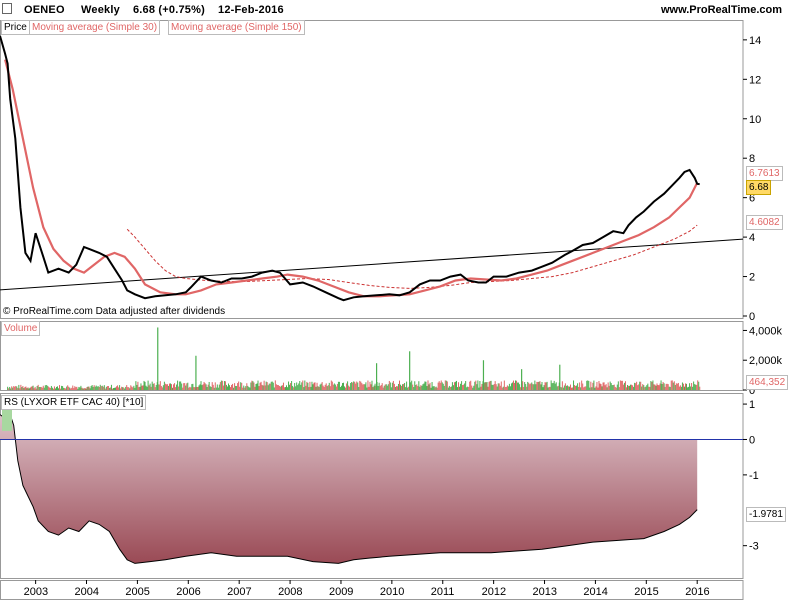  What do you see at coordinates (764, 173) in the screenshot?
I see `ma30-value-label: 6.7613` at bounding box center [764, 173].